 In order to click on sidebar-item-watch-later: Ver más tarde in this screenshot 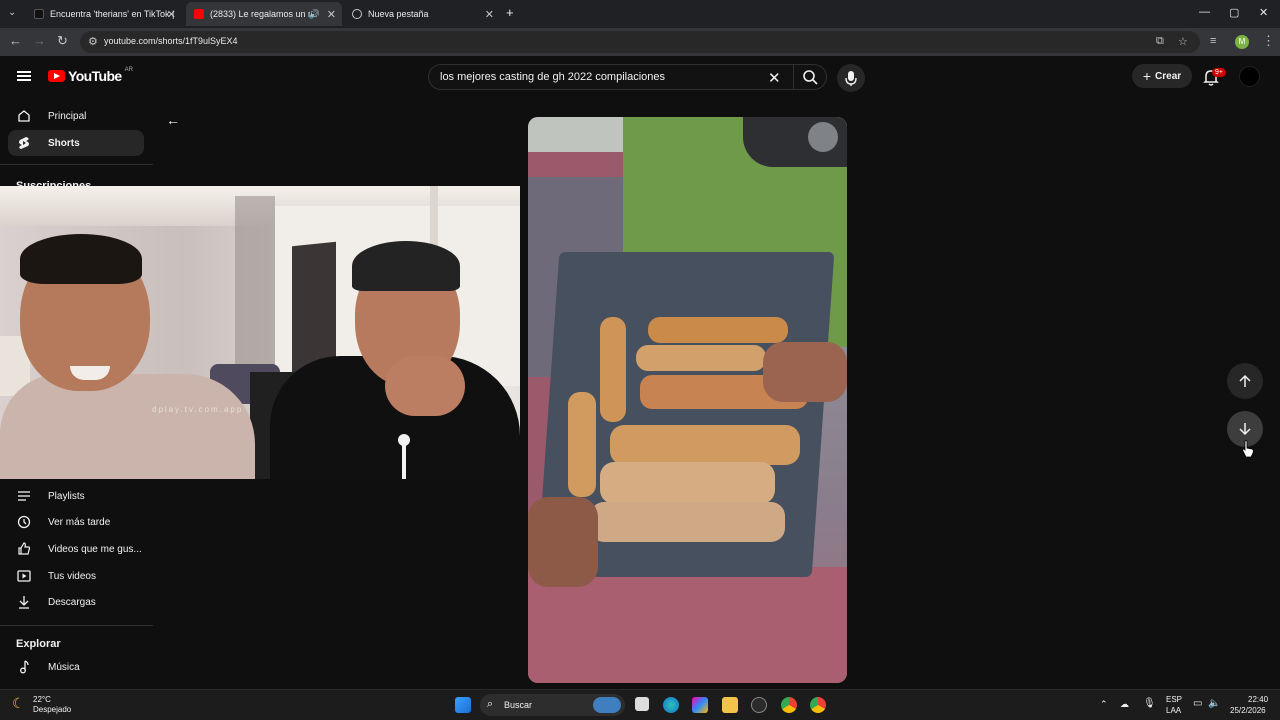, I will do `click(76, 522)`.